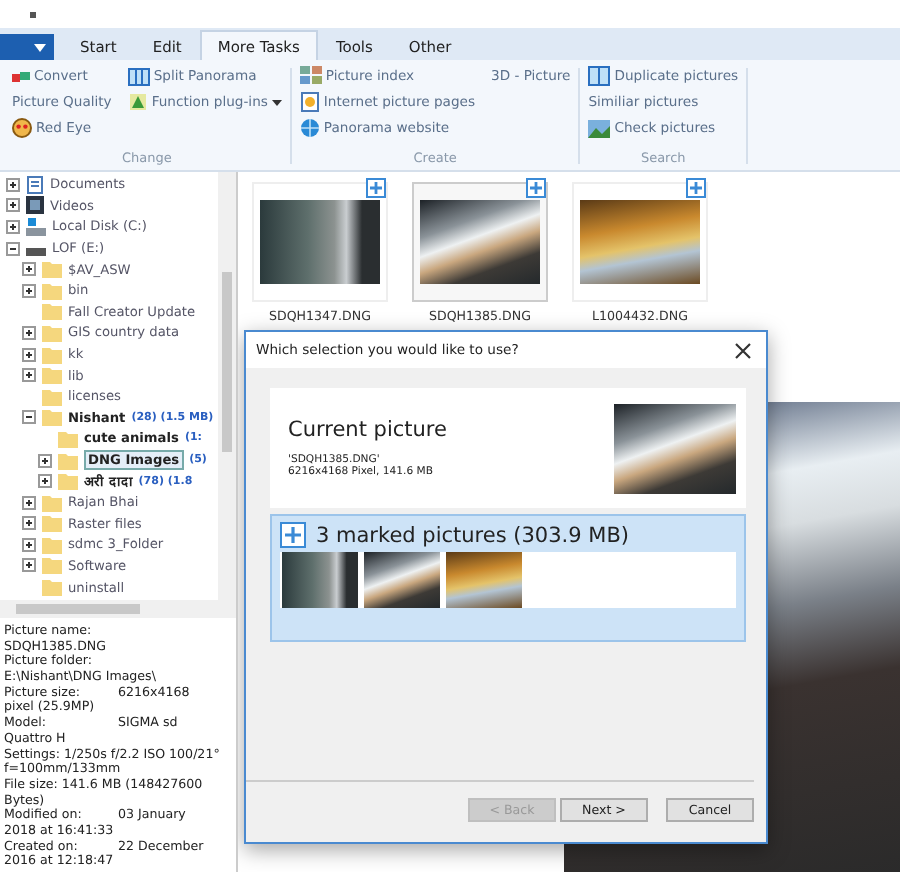 This screenshot has height=872, width=900. I want to click on grid-icon, so click(138, 76).